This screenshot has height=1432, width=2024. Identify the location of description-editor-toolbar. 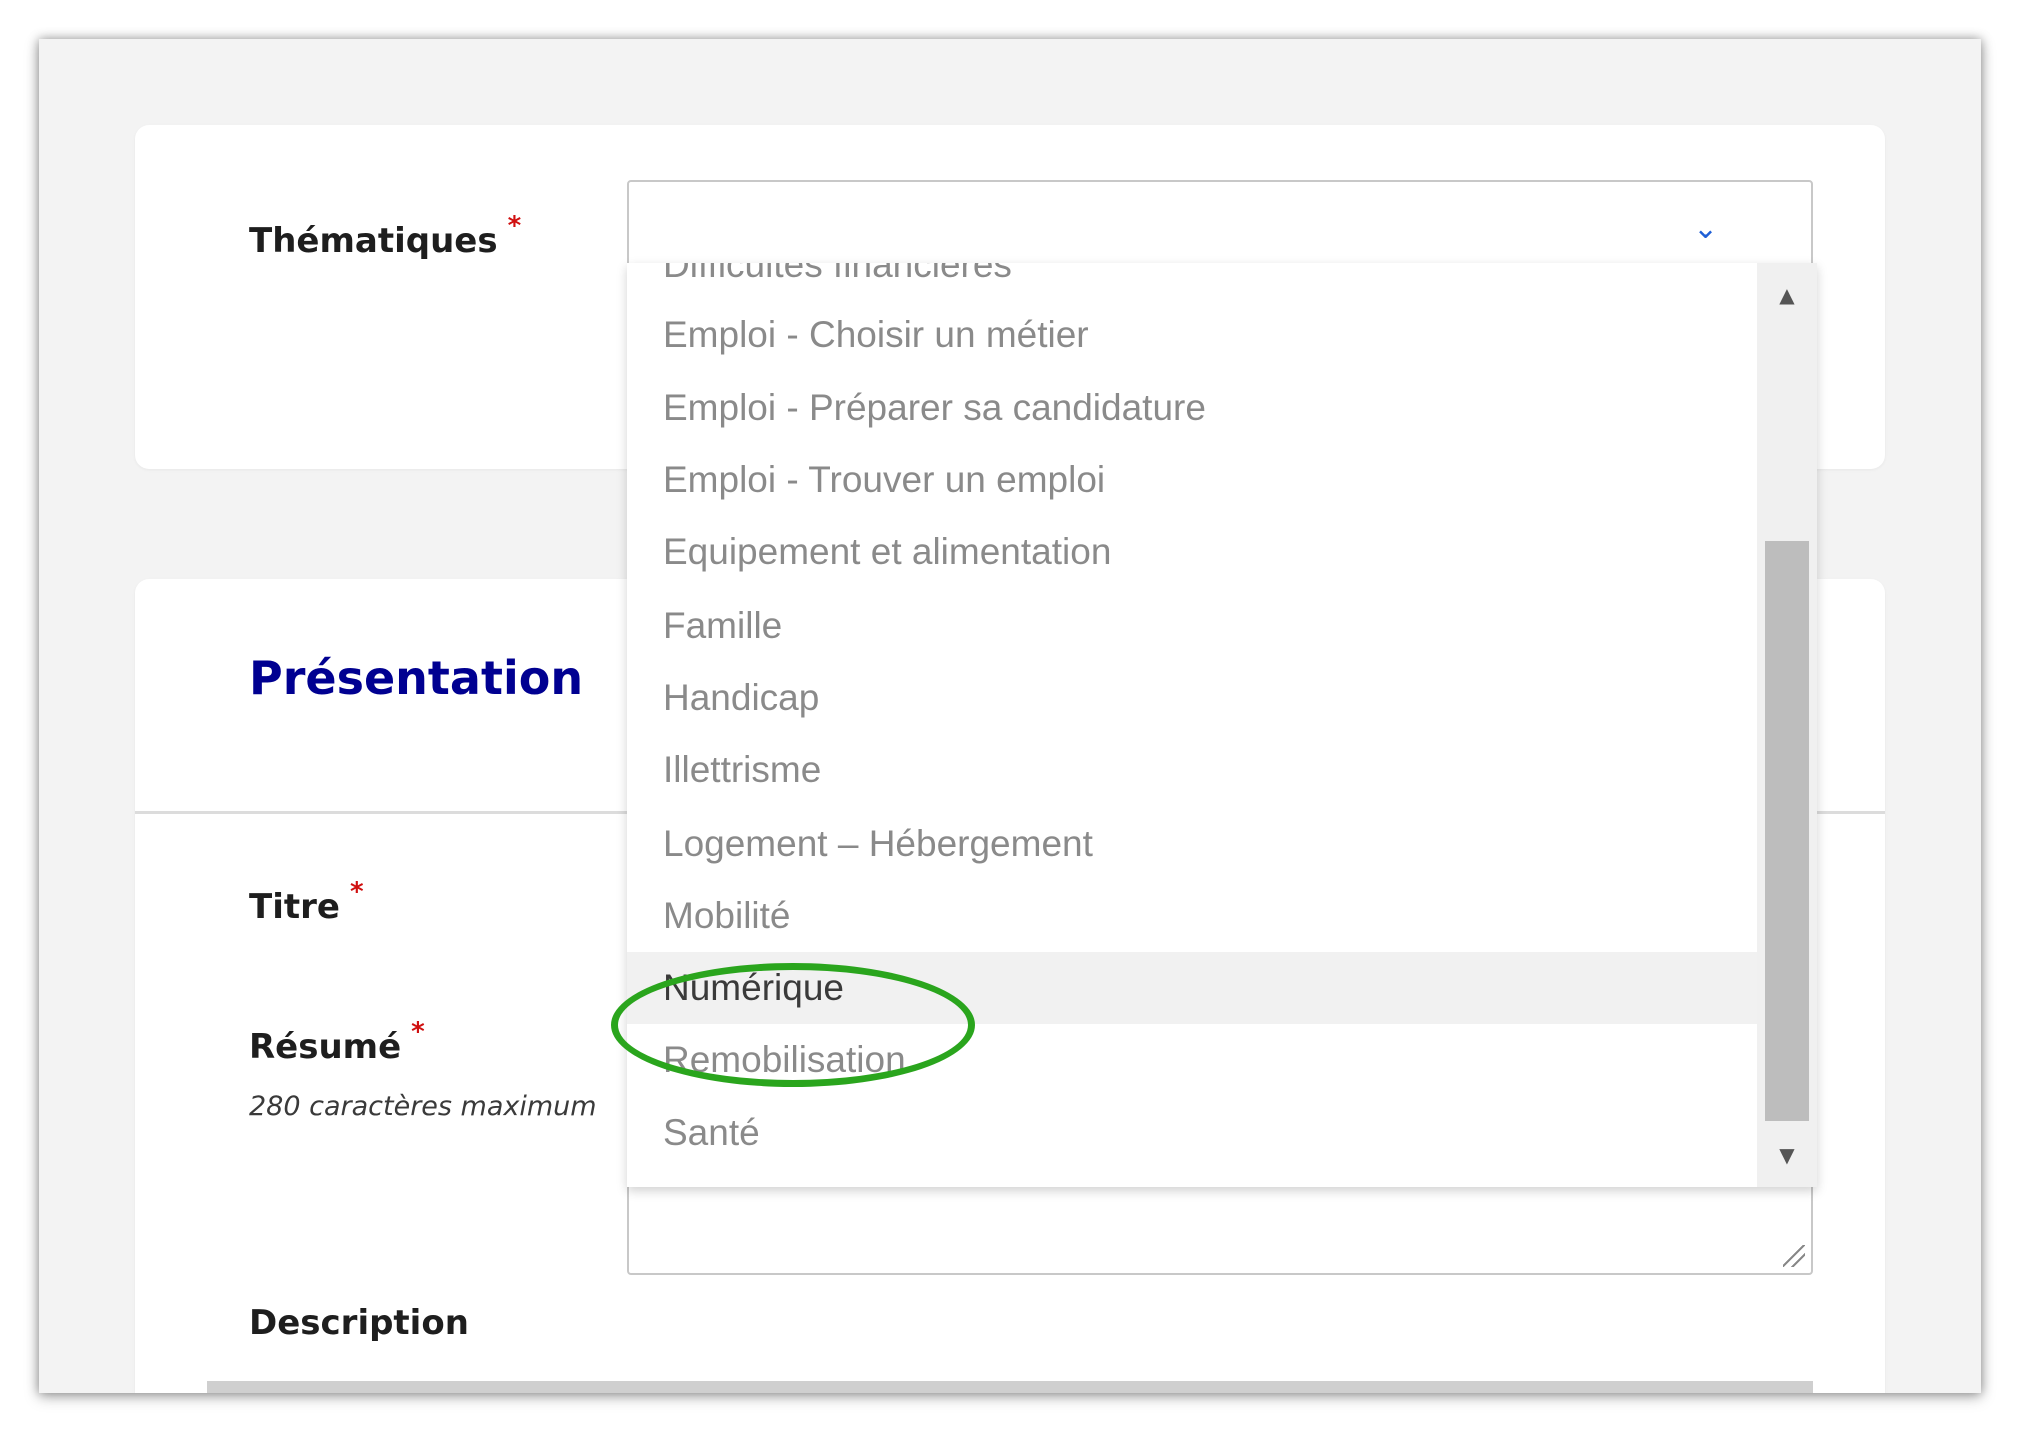
(1010, 1387).